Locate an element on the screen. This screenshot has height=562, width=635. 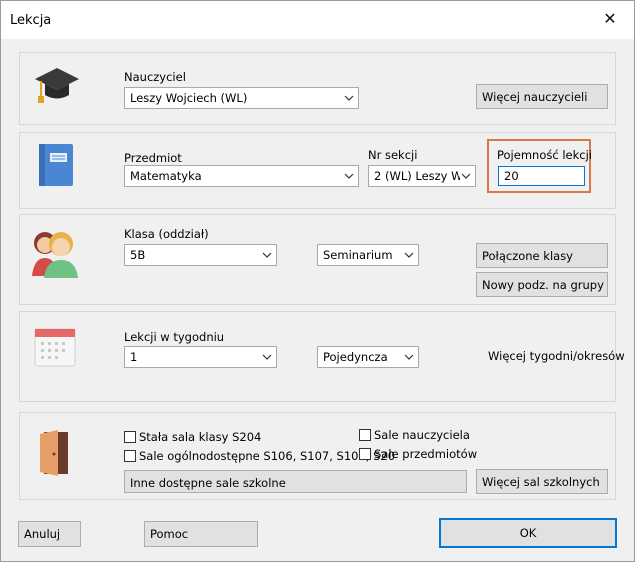
class-value: 5B is located at coordinates (138, 255).